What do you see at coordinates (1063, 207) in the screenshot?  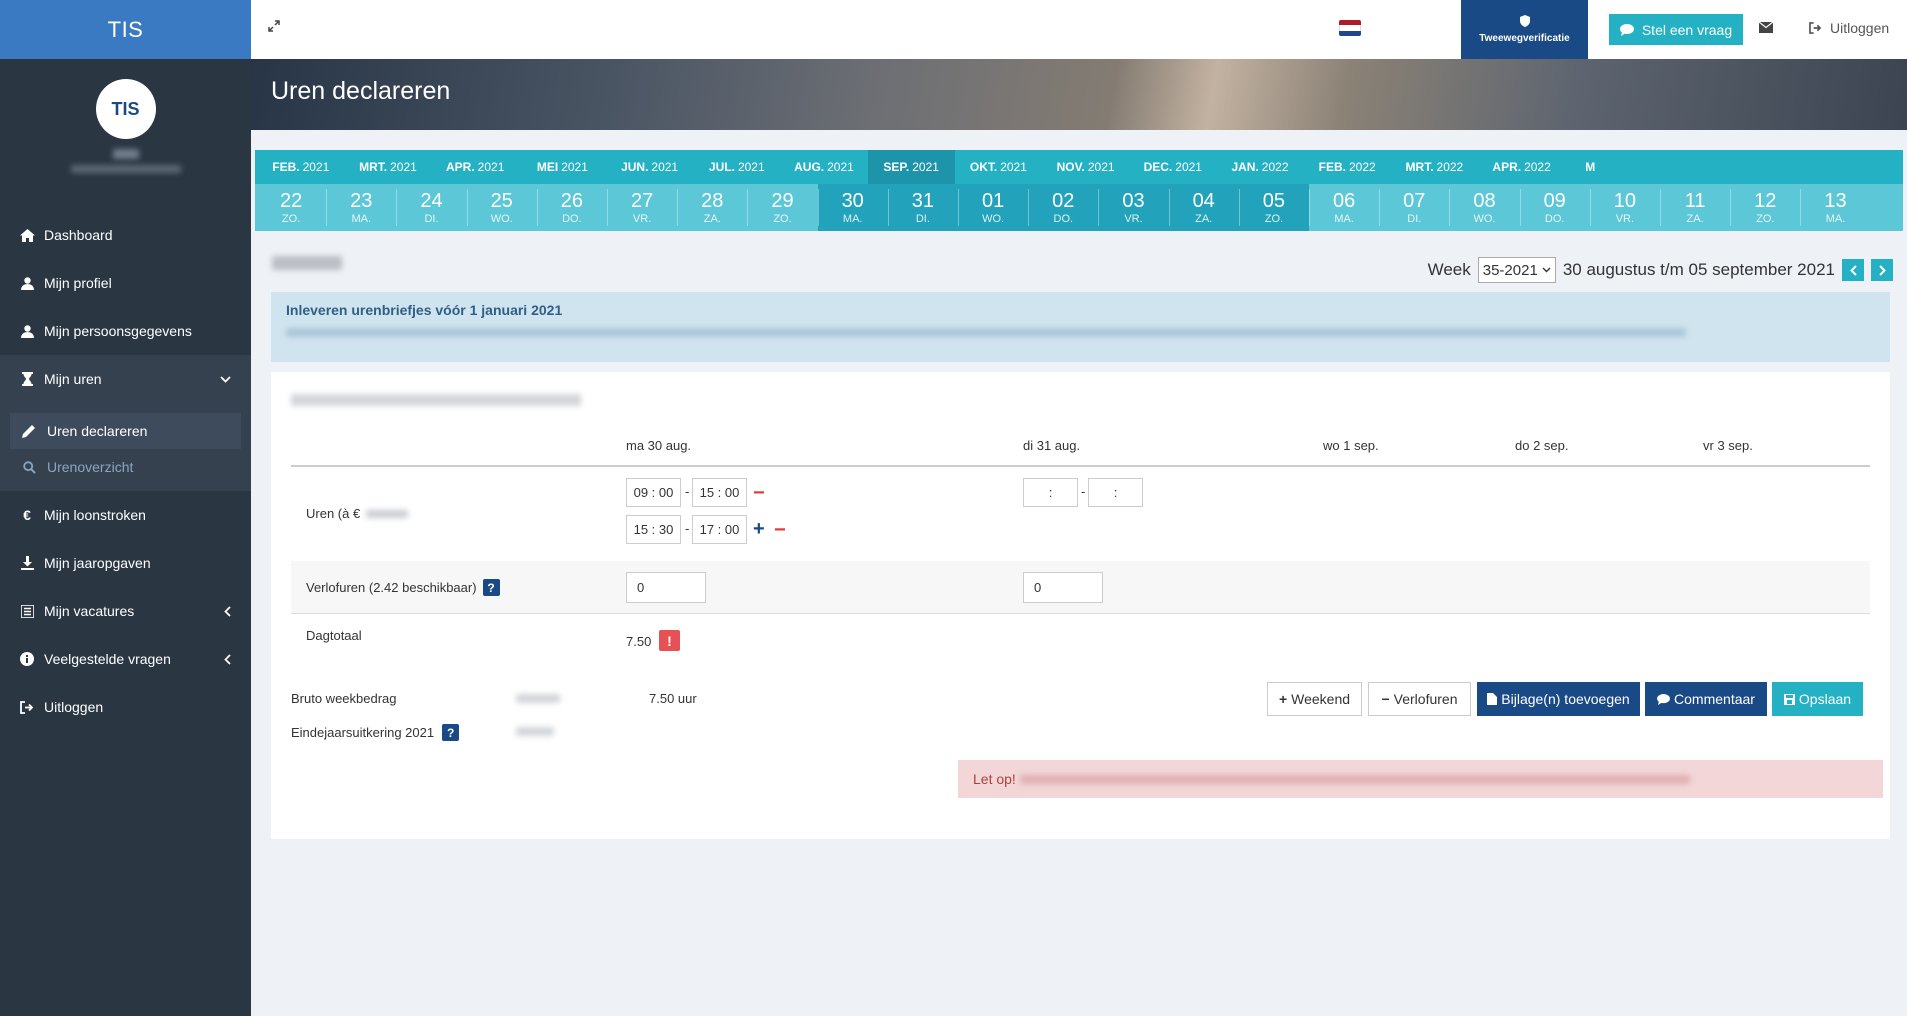 I see `day-item: 02 DO.` at bounding box center [1063, 207].